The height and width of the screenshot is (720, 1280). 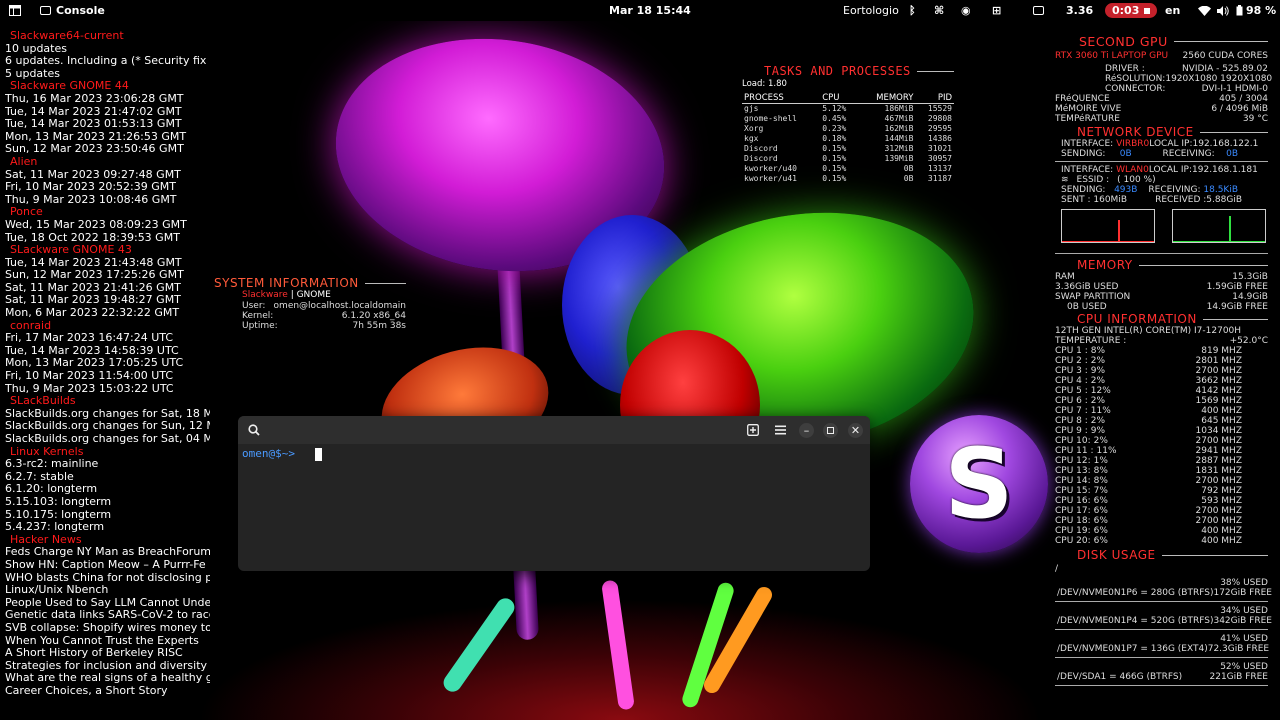 What do you see at coordinates (554, 430) in the screenshot?
I see `console-headerbar: – ✕` at bounding box center [554, 430].